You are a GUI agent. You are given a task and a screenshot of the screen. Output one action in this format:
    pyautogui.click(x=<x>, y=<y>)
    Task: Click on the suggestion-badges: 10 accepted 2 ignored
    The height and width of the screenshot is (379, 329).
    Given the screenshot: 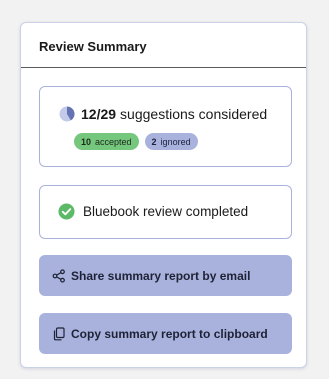 What is the action you would take?
    pyautogui.click(x=136, y=141)
    